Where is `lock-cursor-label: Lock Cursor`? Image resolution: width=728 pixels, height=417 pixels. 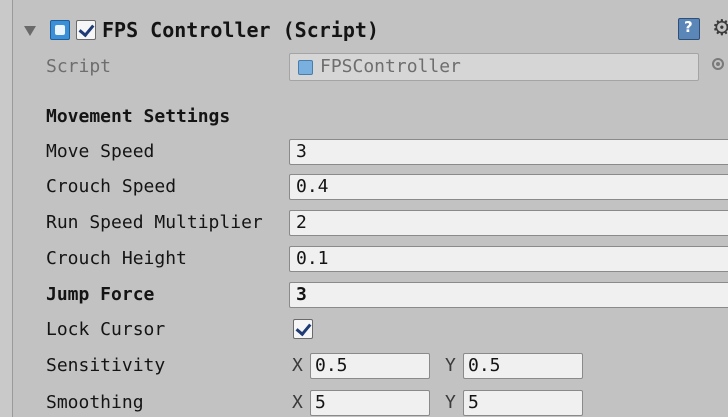
lock-cursor-label: Lock Cursor is located at coordinates (106, 329).